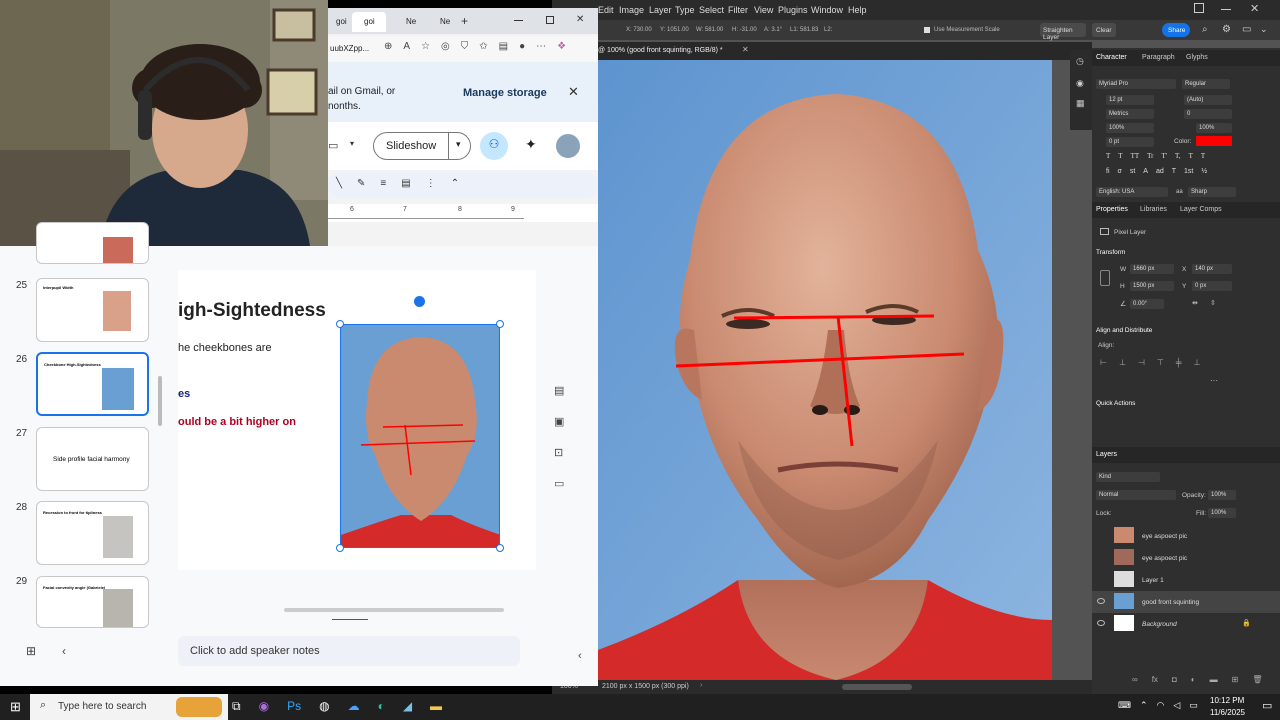 This screenshot has width=1280, height=720. What do you see at coordinates (1115, 403) in the screenshot?
I see `quick-actions-section: Quick Actions` at bounding box center [1115, 403].